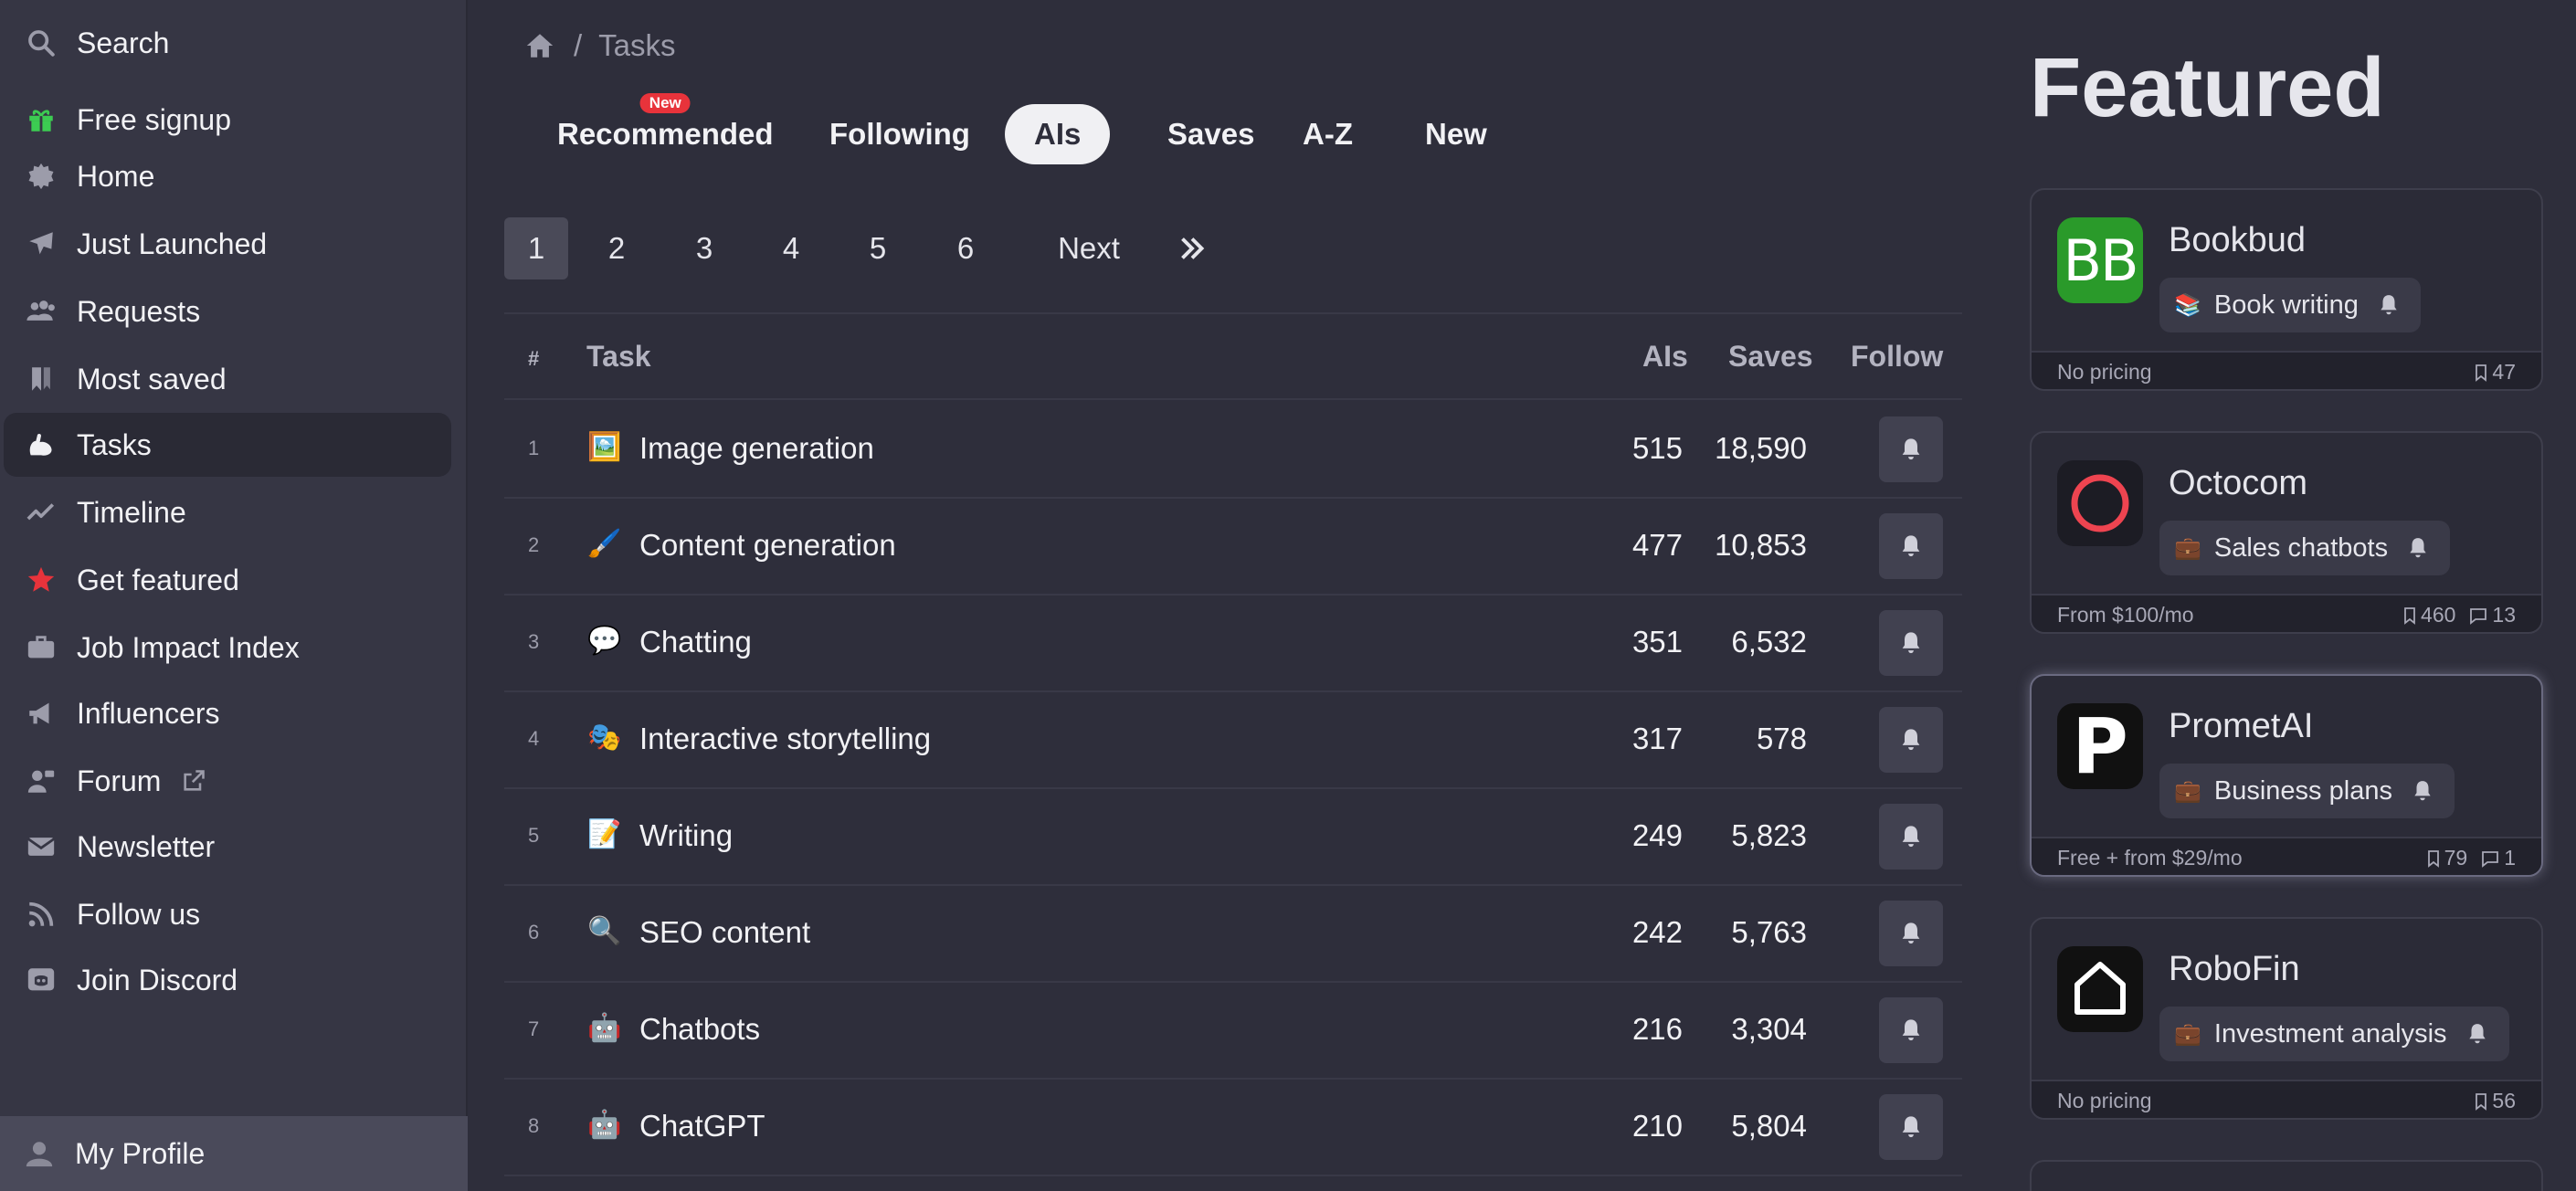 This screenshot has width=2576, height=1191. Describe the element at coordinates (1233, 740) in the screenshot. I see `table-row: 4 🎭 Interactive storytelling 317 578` at that location.